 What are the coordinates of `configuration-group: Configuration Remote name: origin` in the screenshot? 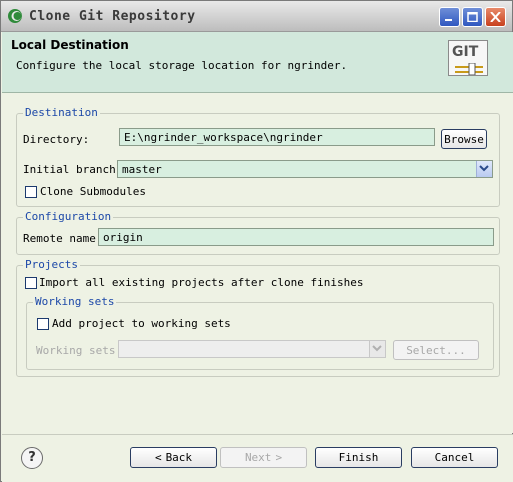 It's located at (258, 232).